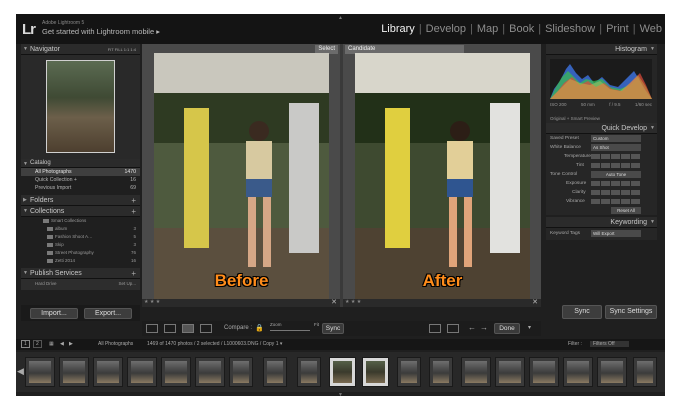 The height and width of the screenshot is (414, 680). I want to click on collection-item-smart-collections: Smart Collections, so click(80, 221).